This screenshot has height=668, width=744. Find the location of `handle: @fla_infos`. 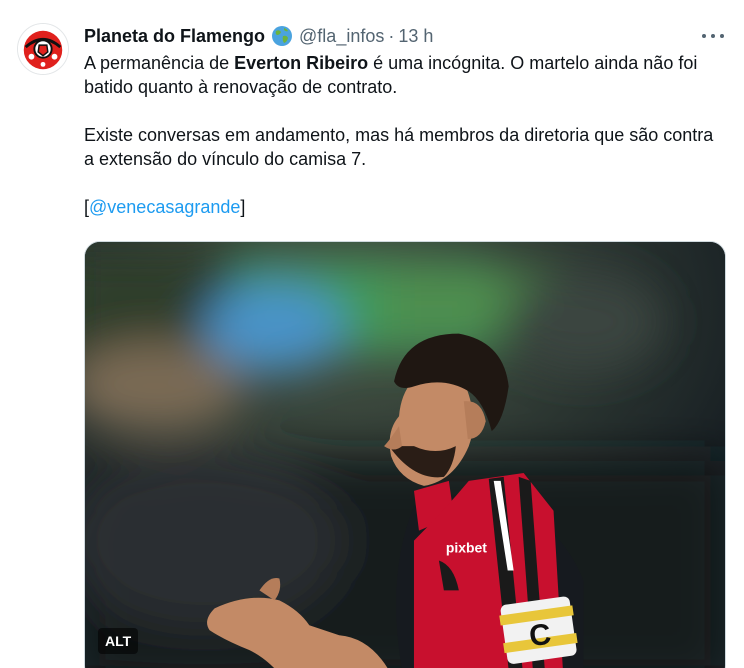

handle: @fla_infos is located at coordinates (341, 36).